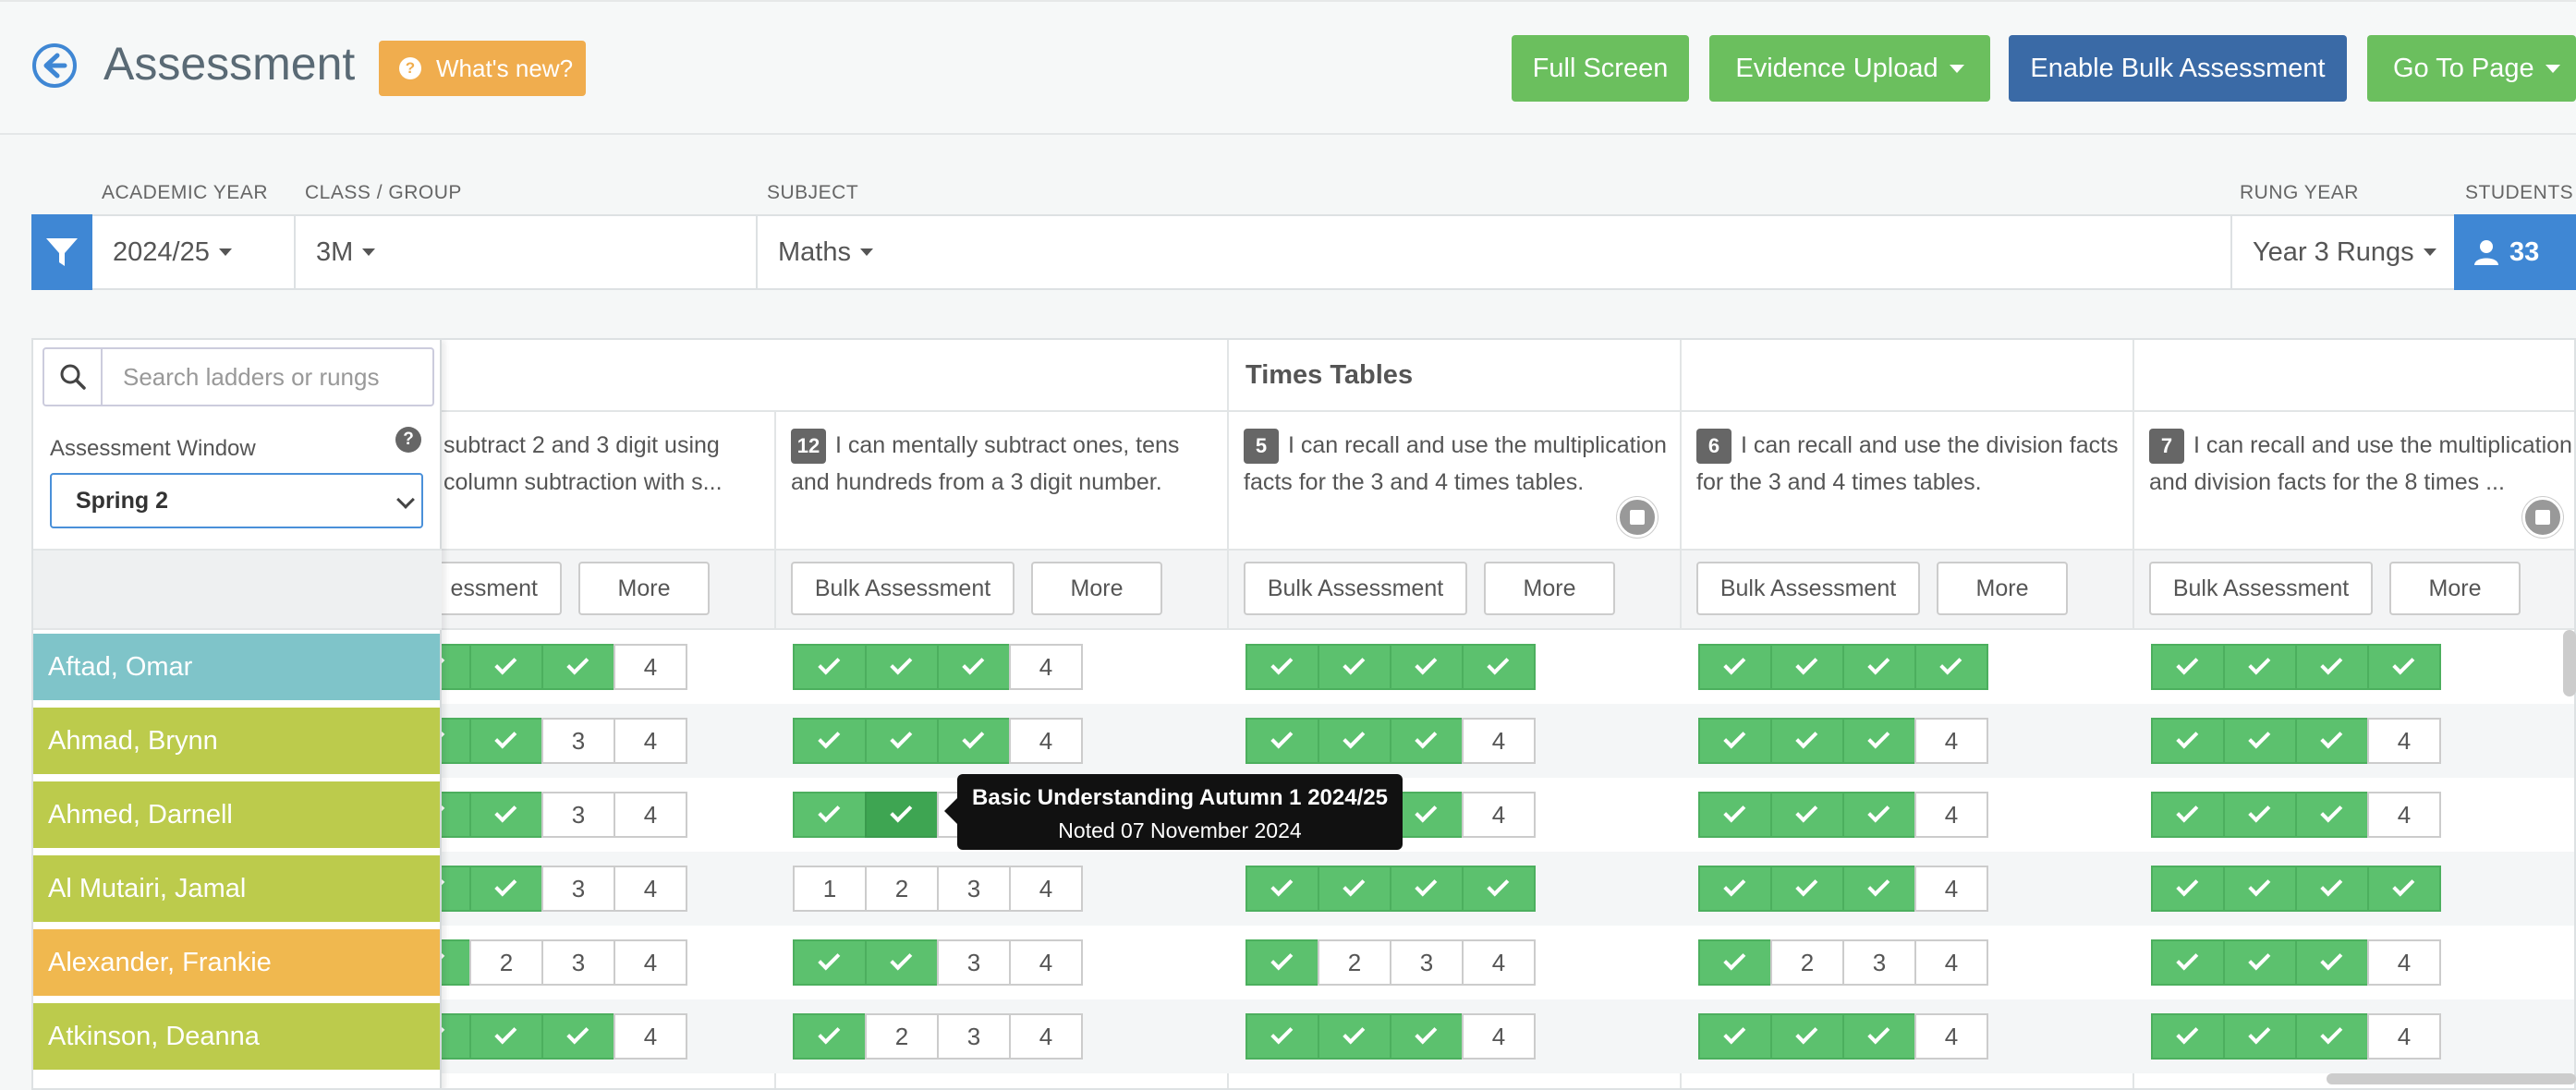 This screenshot has height=1090, width=2576. What do you see at coordinates (73, 377) in the screenshot?
I see `search-icon` at bounding box center [73, 377].